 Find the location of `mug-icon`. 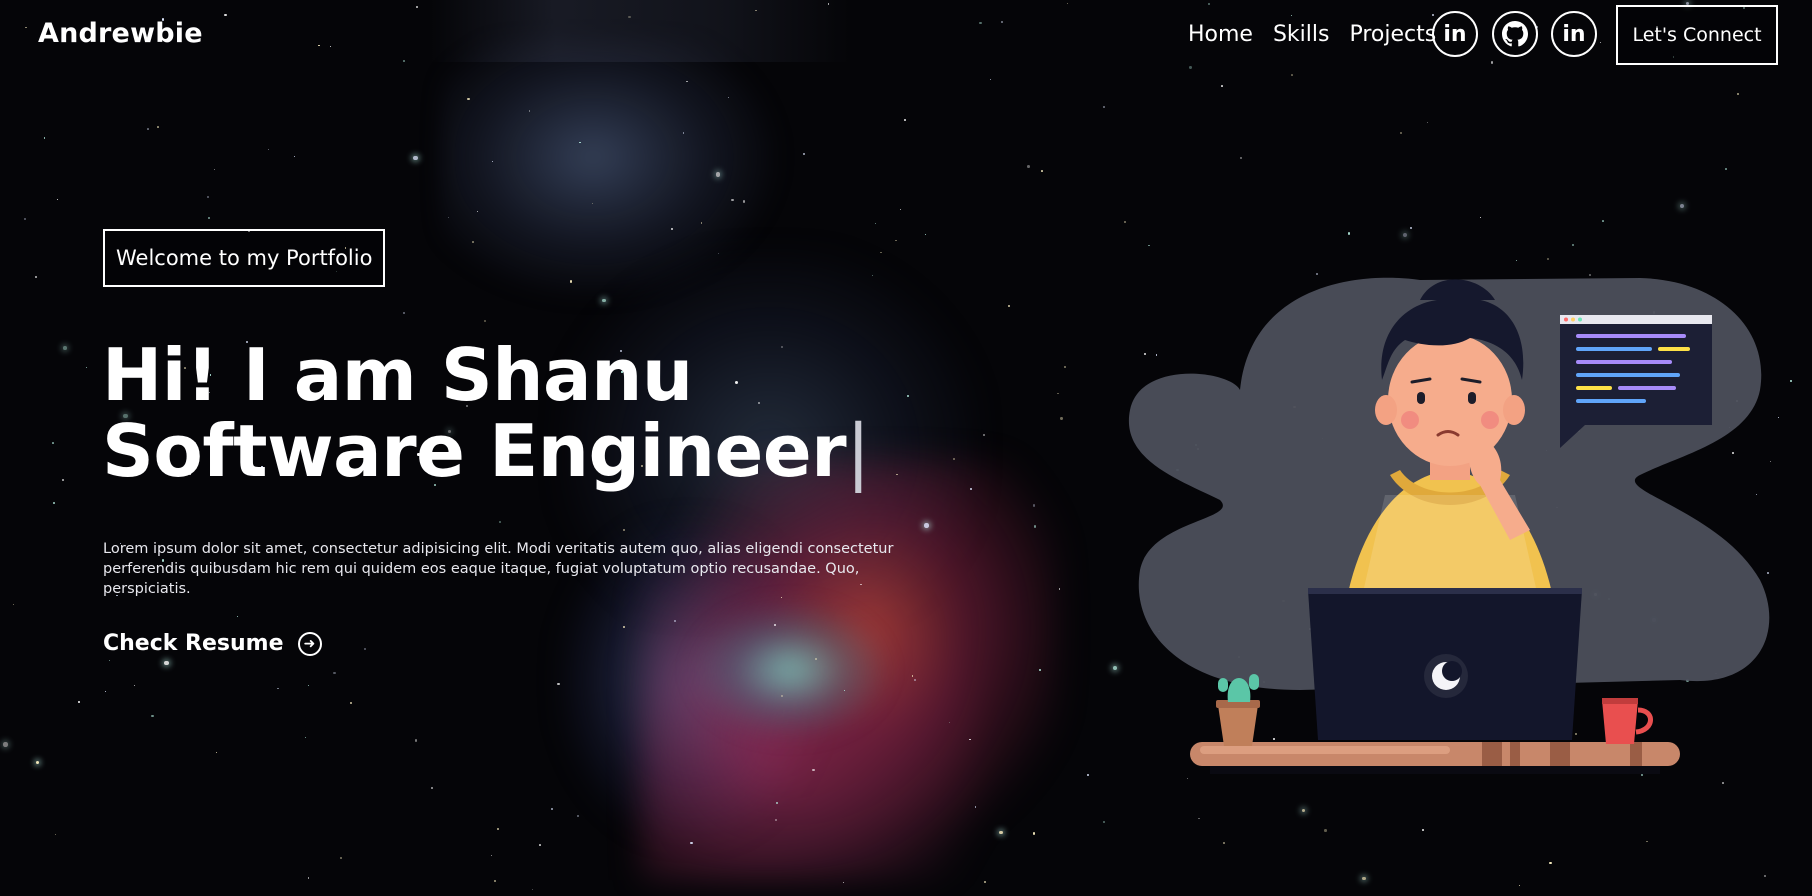

mug-icon is located at coordinates (1627, 721).